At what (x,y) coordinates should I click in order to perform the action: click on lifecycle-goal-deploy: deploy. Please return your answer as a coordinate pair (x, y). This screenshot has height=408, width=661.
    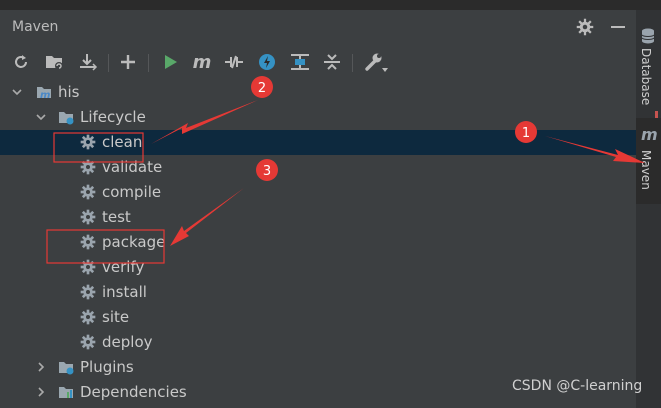
    Looking at the image, I should click on (318, 342).